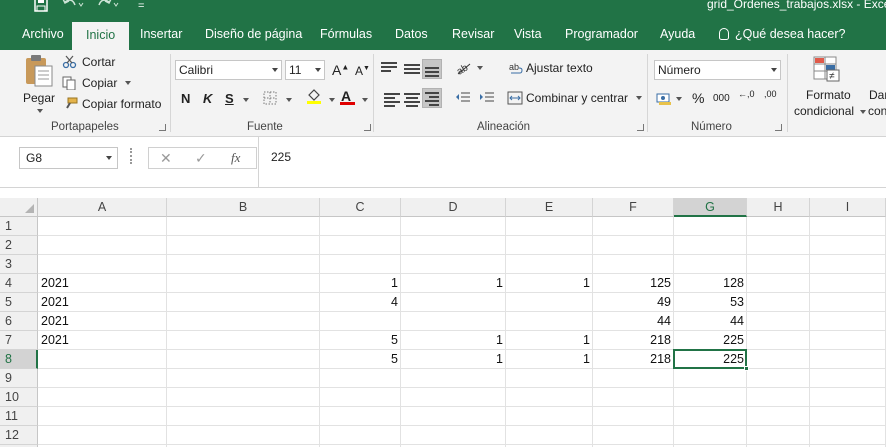  Describe the element at coordinates (340, 70) in the screenshot. I see `grow-font-button: A▲` at that location.